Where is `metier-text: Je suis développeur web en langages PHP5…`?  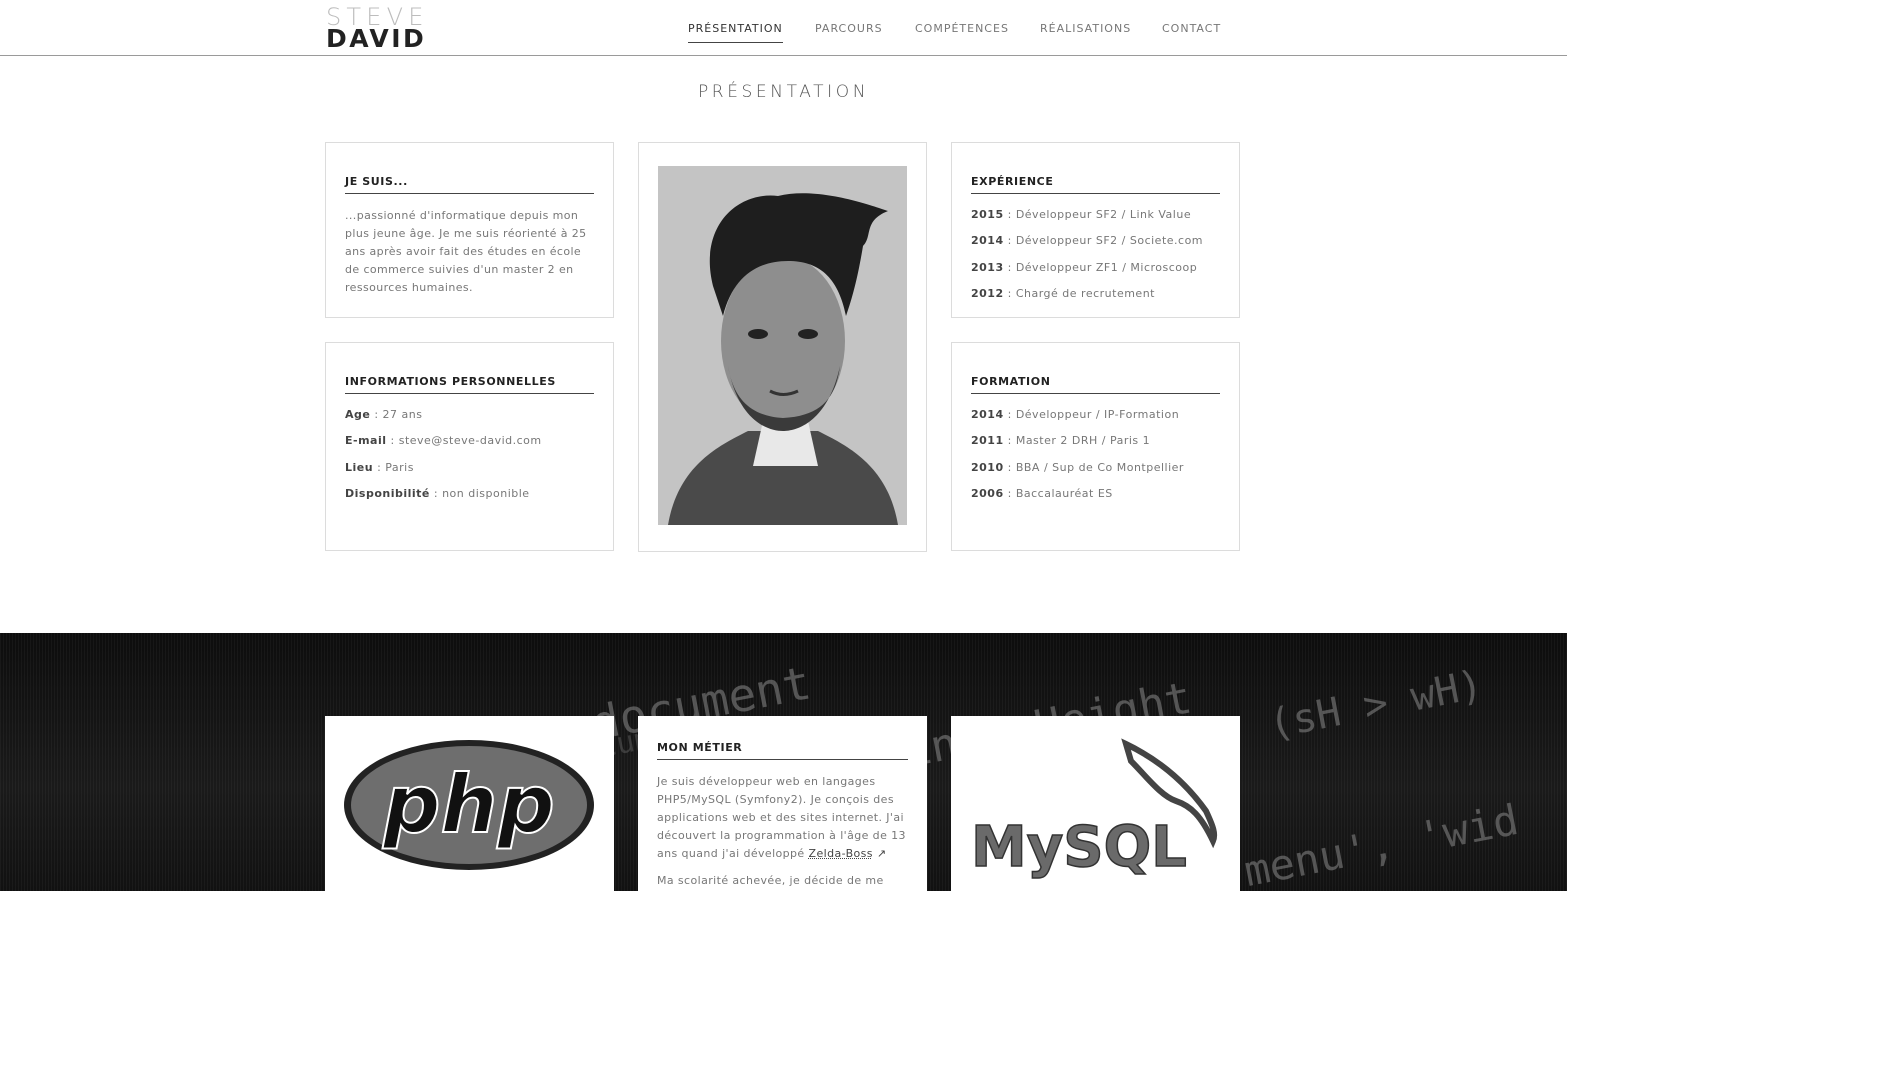 metier-text: Je suis développeur web en langages PHP5… is located at coordinates (783, 818).